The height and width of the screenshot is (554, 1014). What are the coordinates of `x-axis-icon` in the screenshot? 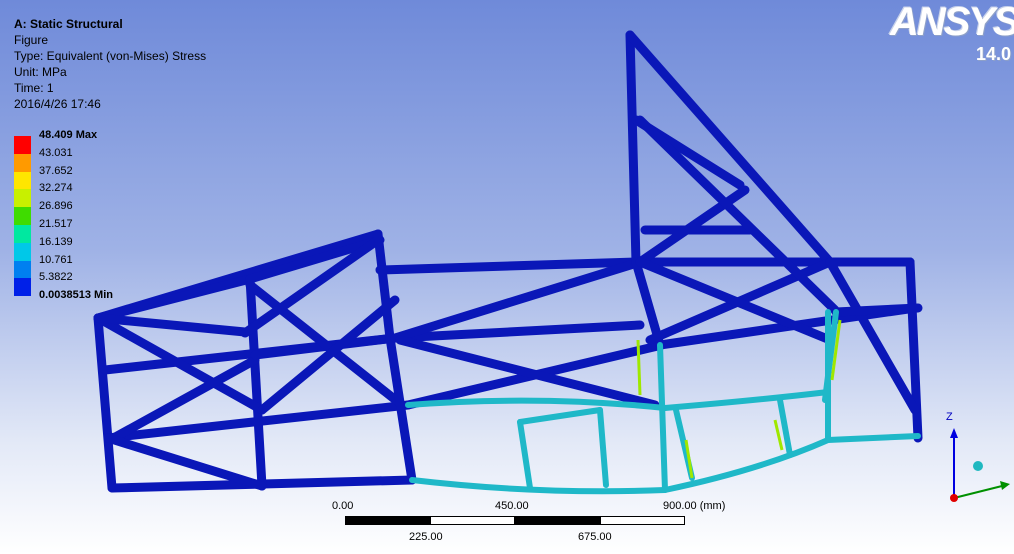 It's located at (954, 498).